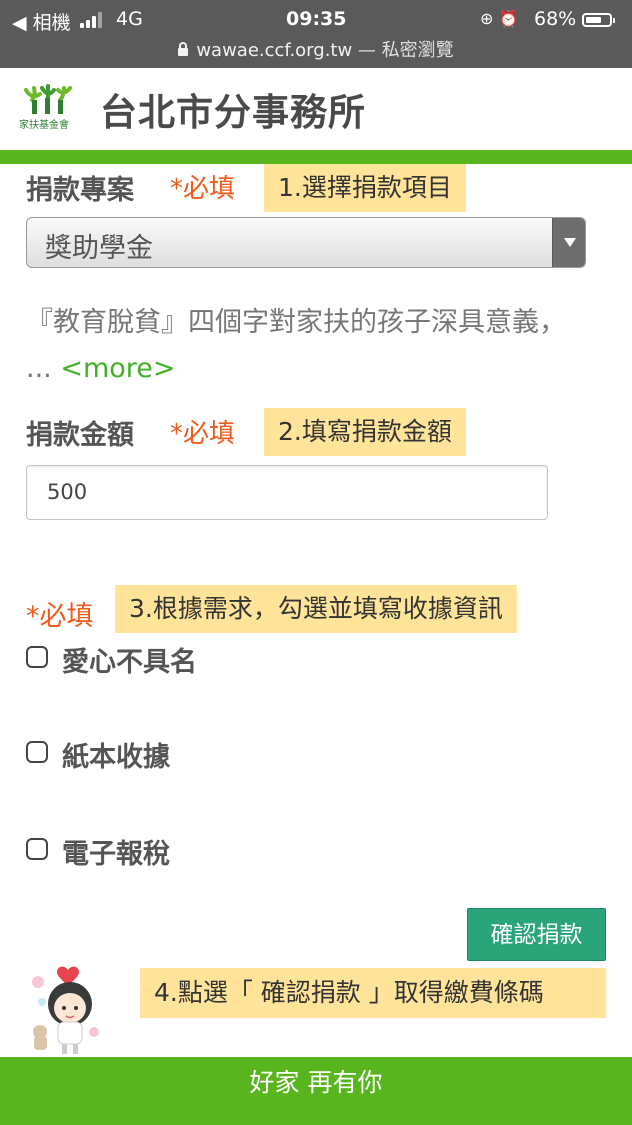 The height and width of the screenshot is (1125, 632). Describe the element at coordinates (129, 662) in the screenshot. I see `anonymous-label: 愛心不具名` at that location.